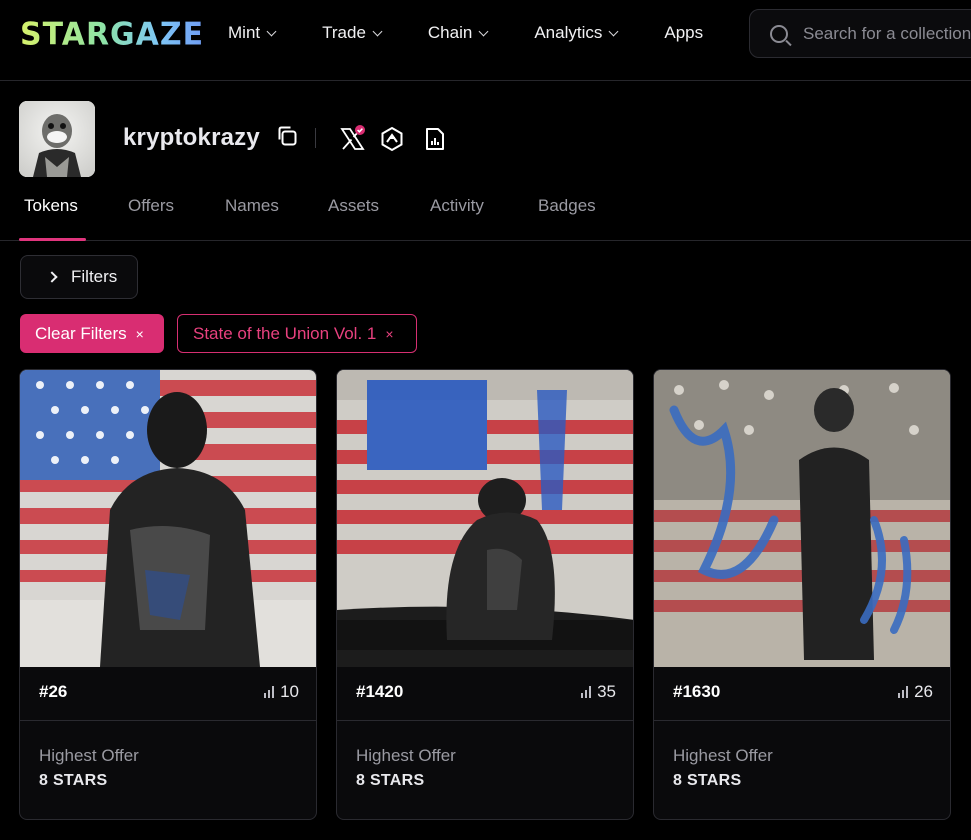 The height and width of the screenshot is (840, 971). I want to click on nav-apps: Apps, so click(683, 33).